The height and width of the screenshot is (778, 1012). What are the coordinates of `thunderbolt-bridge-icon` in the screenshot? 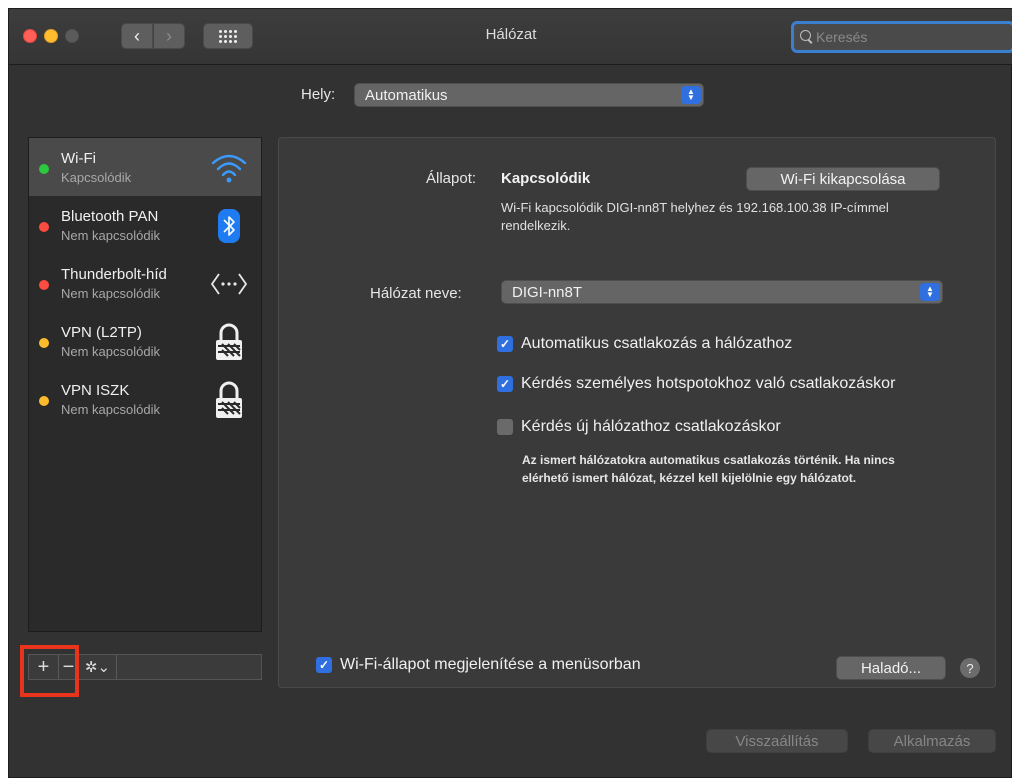 It's located at (229, 284).